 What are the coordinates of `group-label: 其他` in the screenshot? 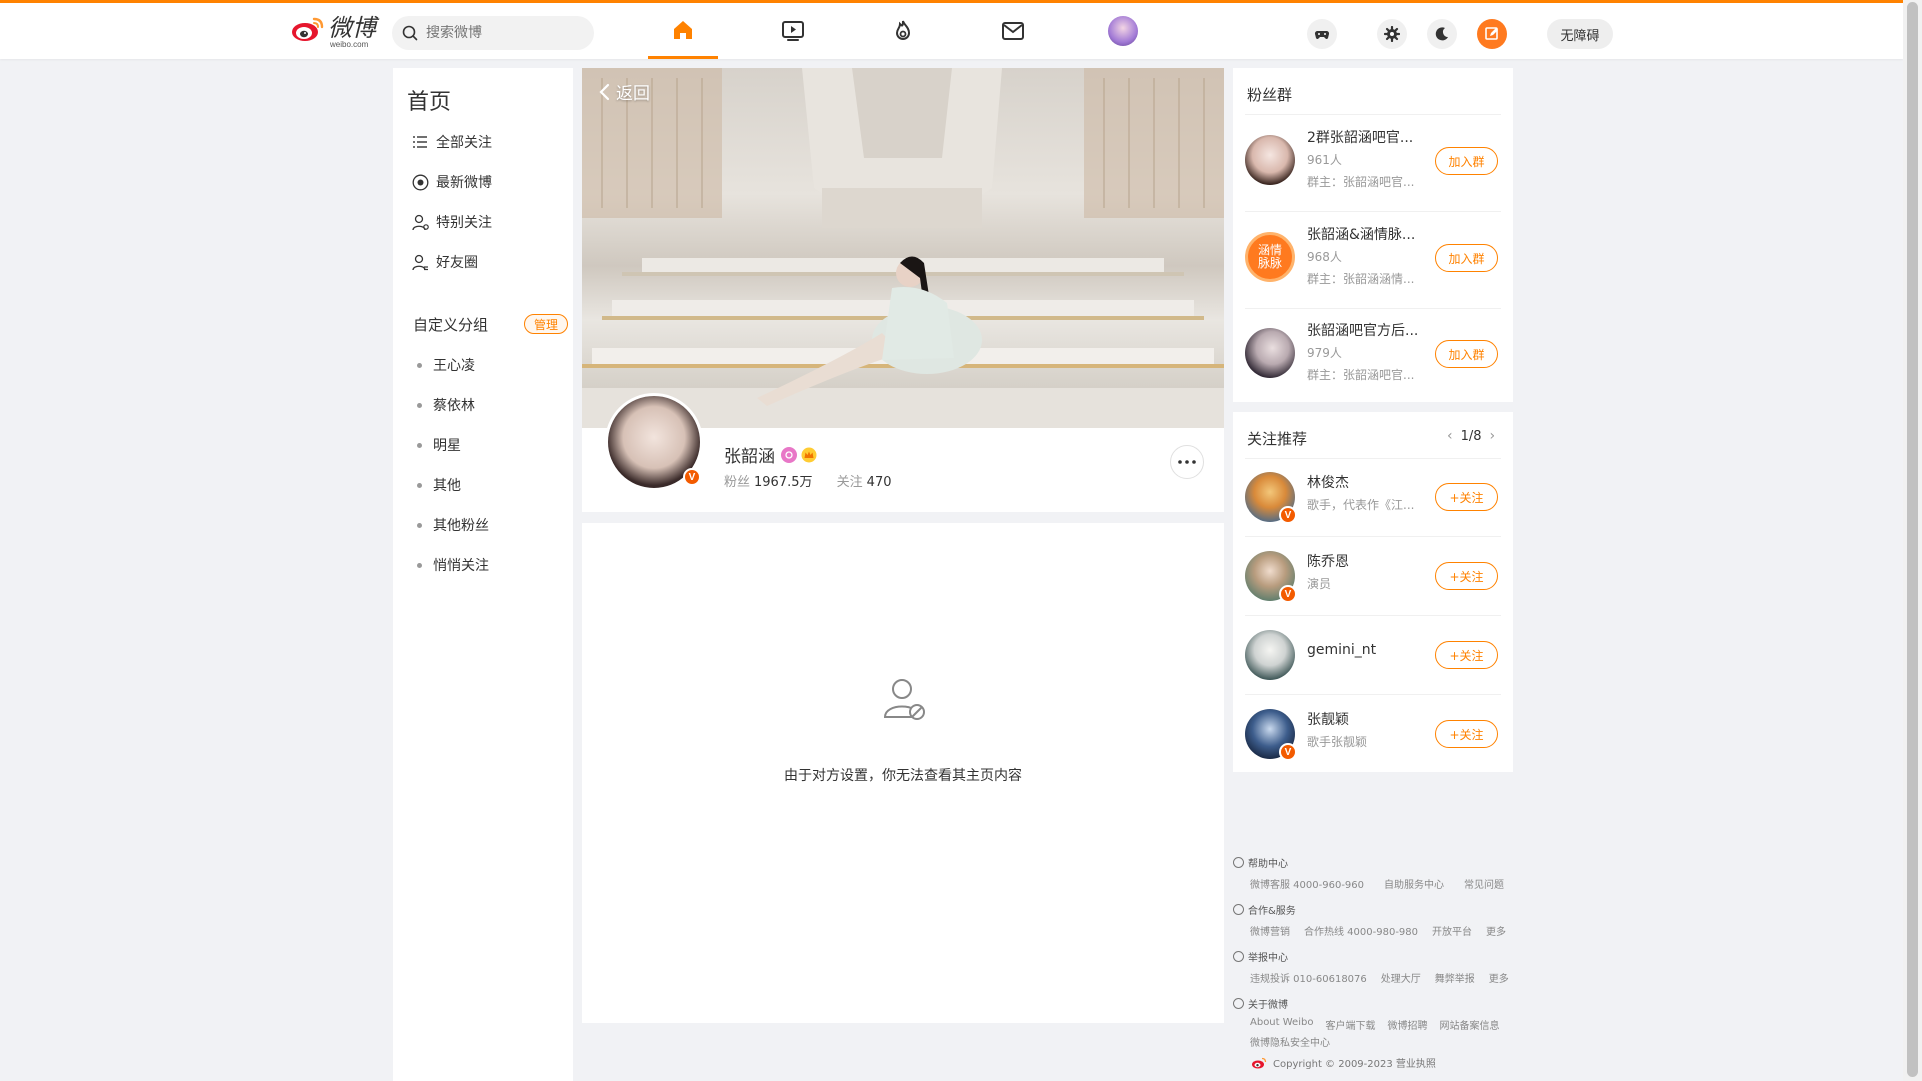 It's located at (447, 486).